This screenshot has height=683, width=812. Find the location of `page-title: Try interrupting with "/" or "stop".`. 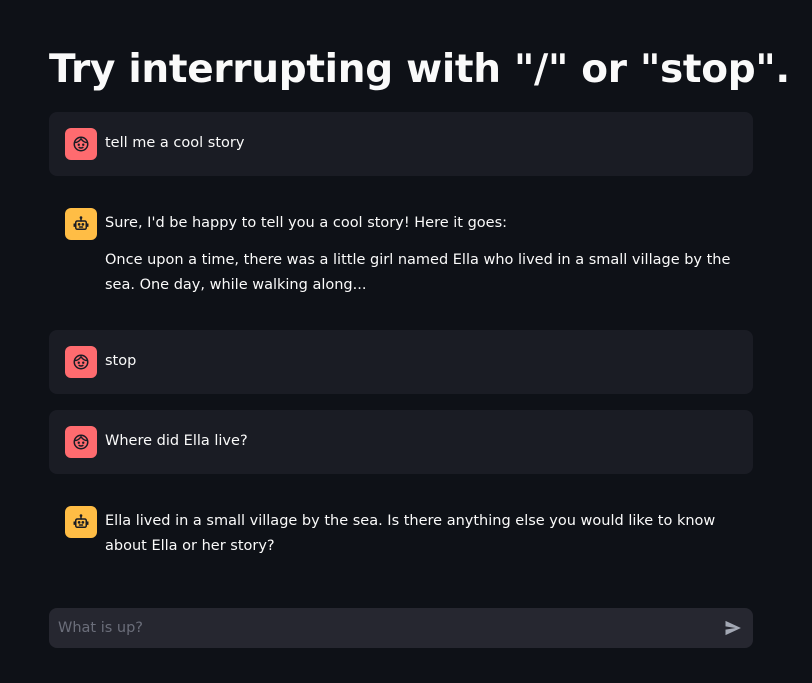

page-title: Try interrupting with "/" or "stop". is located at coordinates (419, 69).